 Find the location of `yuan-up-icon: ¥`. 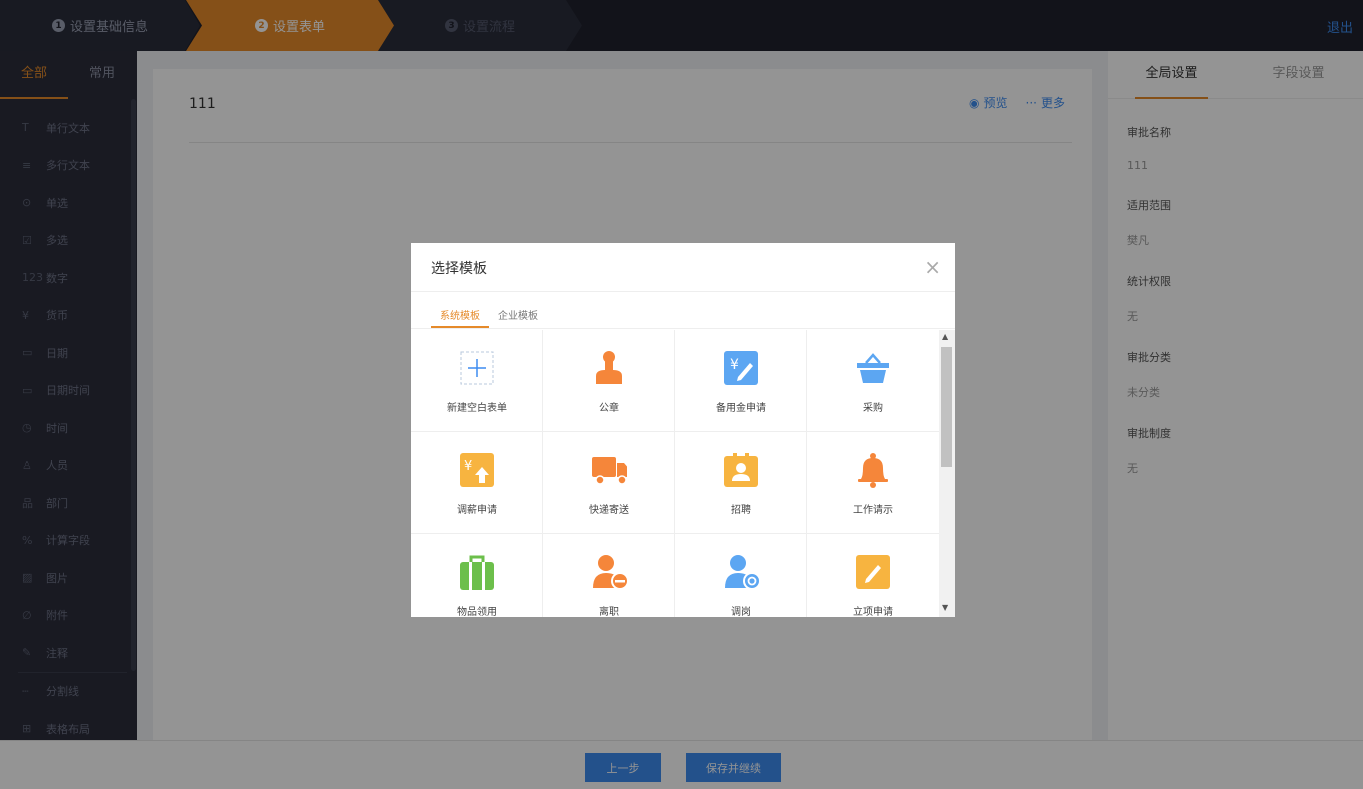

yuan-up-icon: ¥ is located at coordinates (477, 470).